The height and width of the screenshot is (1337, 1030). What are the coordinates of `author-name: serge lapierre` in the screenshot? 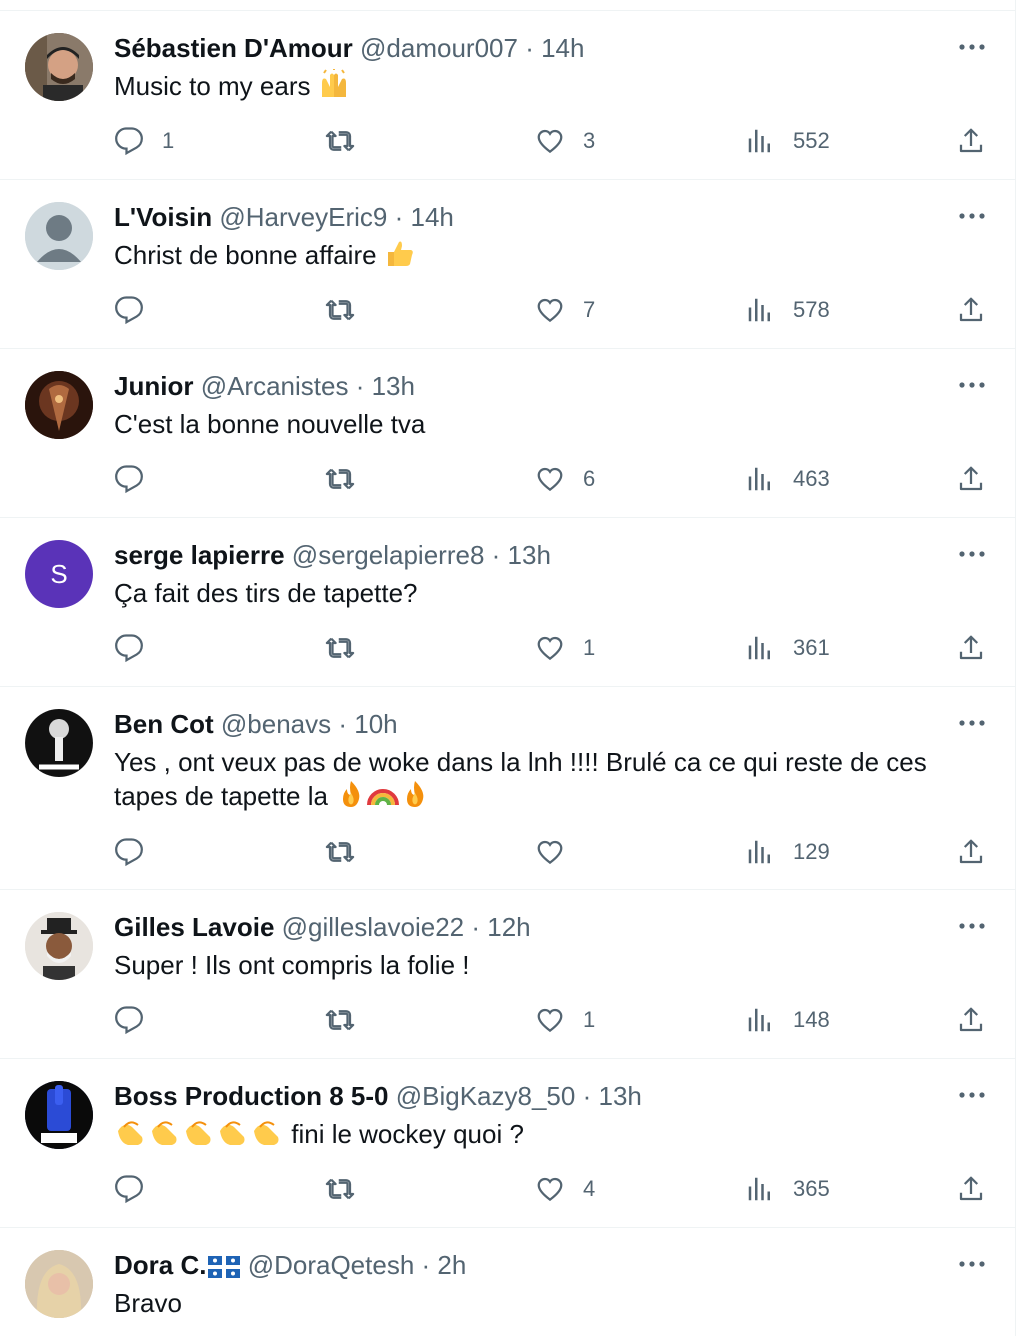 It's located at (199, 555).